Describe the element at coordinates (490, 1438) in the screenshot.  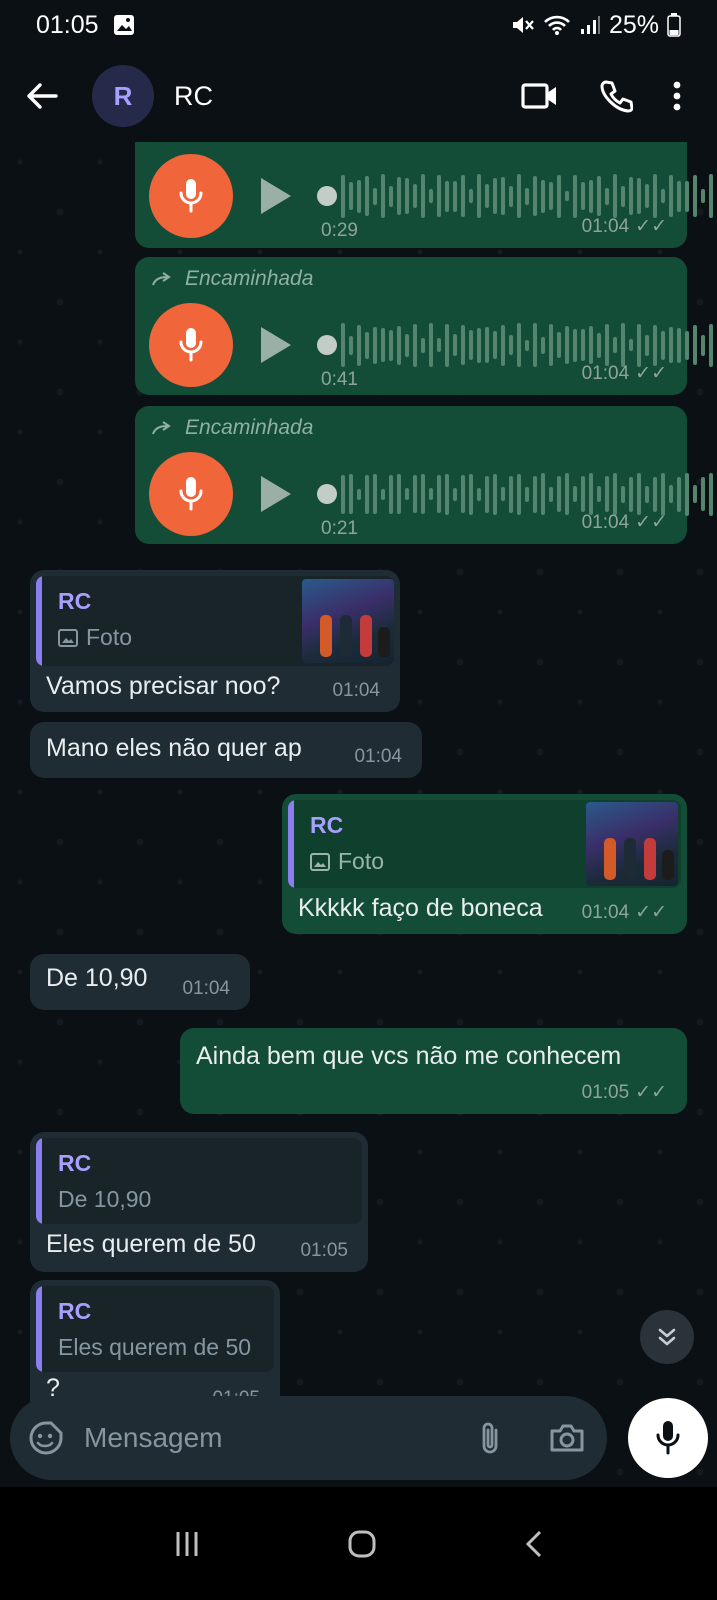
I see `attach-icon` at that location.